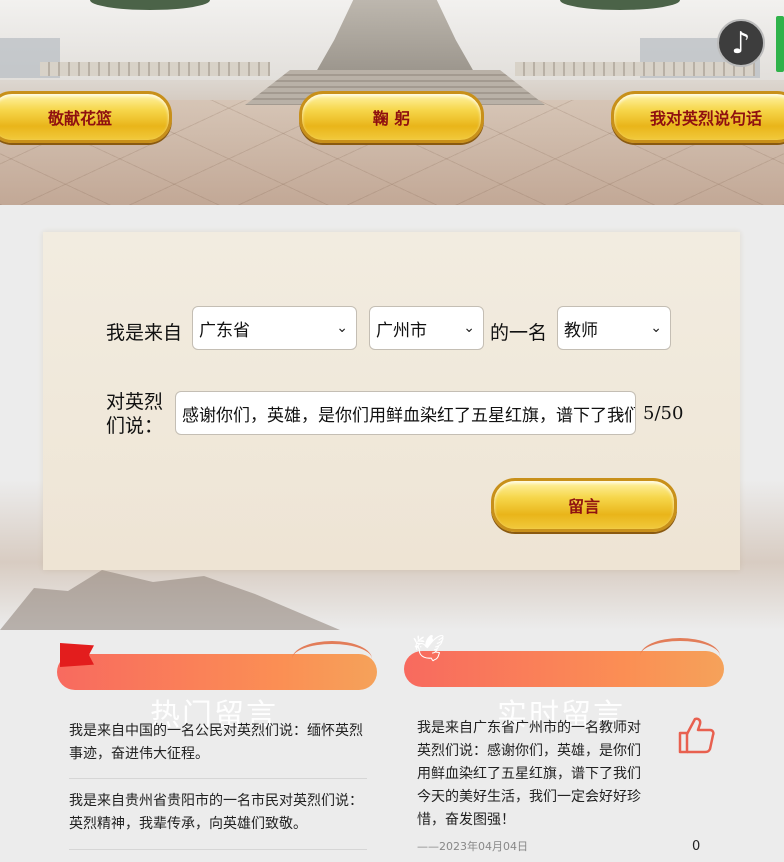 The height and width of the screenshot is (862, 784). What do you see at coordinates (581, 330) in the screenshot?
I see `role-value: 教师` at bounding box center [581, 330].